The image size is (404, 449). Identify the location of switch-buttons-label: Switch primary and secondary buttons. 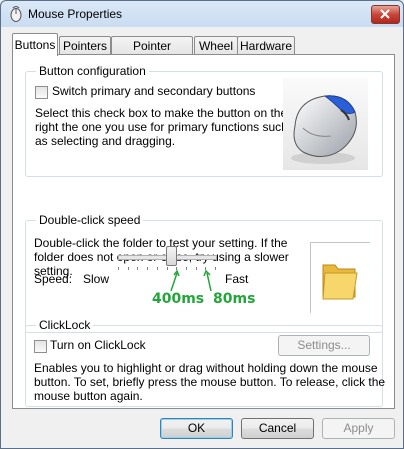
(153, 91).